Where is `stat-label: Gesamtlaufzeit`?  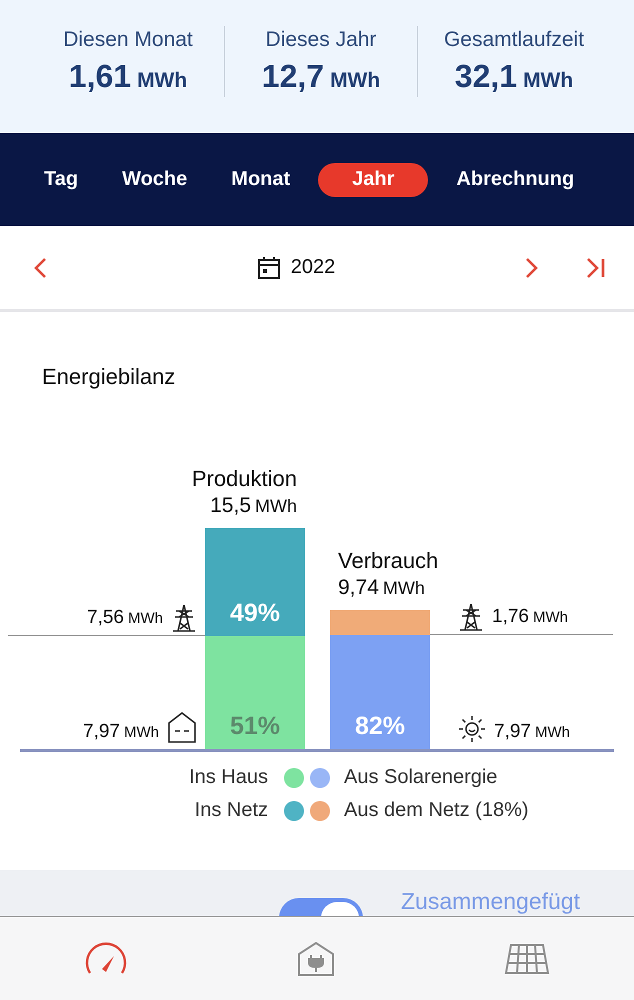 stat-label: Gesamtlaufzeit is located at coordinates (514, 40).